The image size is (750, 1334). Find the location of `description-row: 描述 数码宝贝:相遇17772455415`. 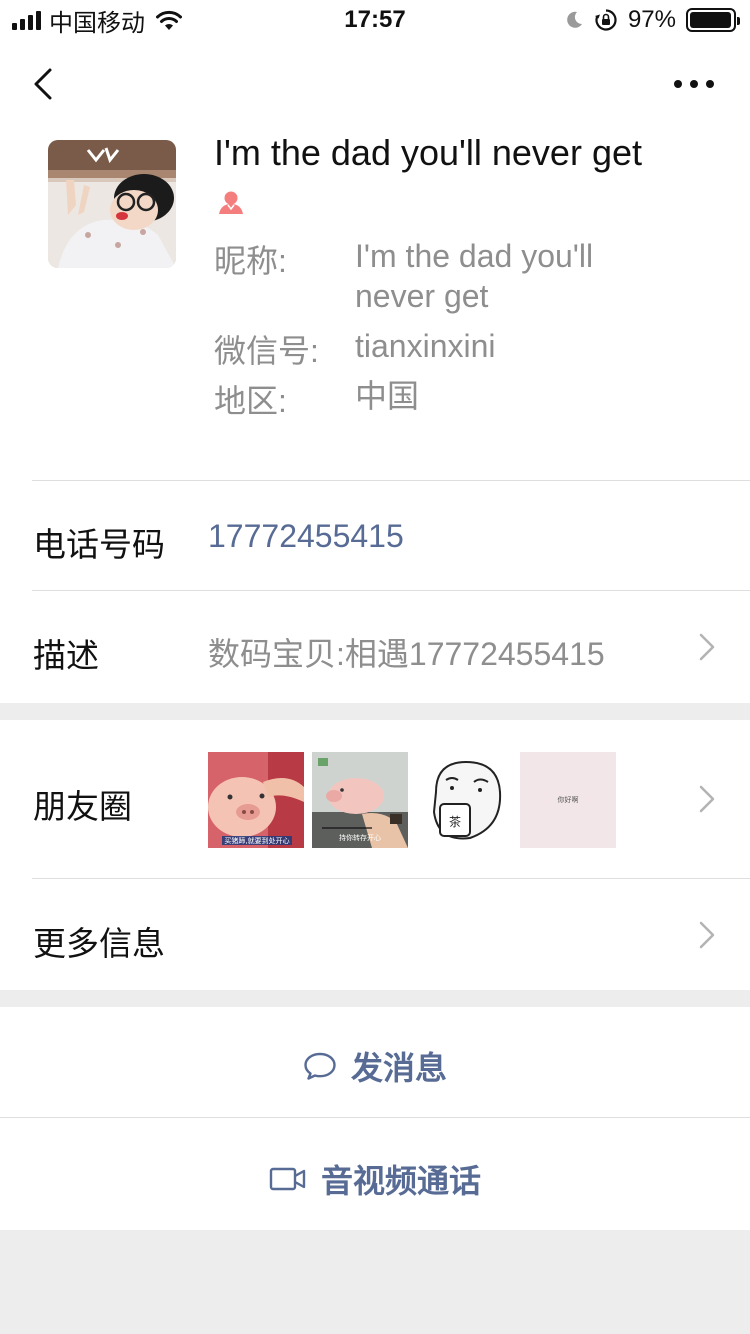

description-row: 描述 数码宝贝:相遇17772455415 is located at coordinates (375, 647).